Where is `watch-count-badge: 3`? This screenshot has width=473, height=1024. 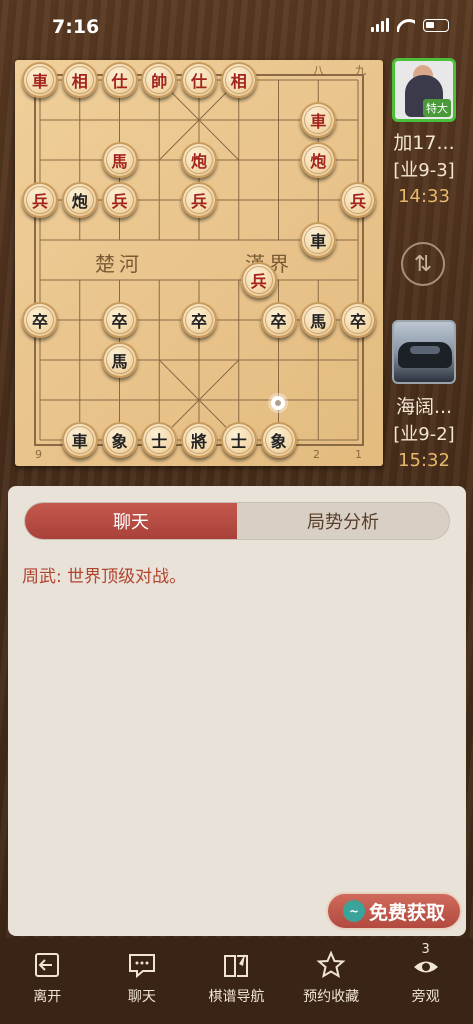
watch-count-badge: 3 is located at coordinates (425, 949).